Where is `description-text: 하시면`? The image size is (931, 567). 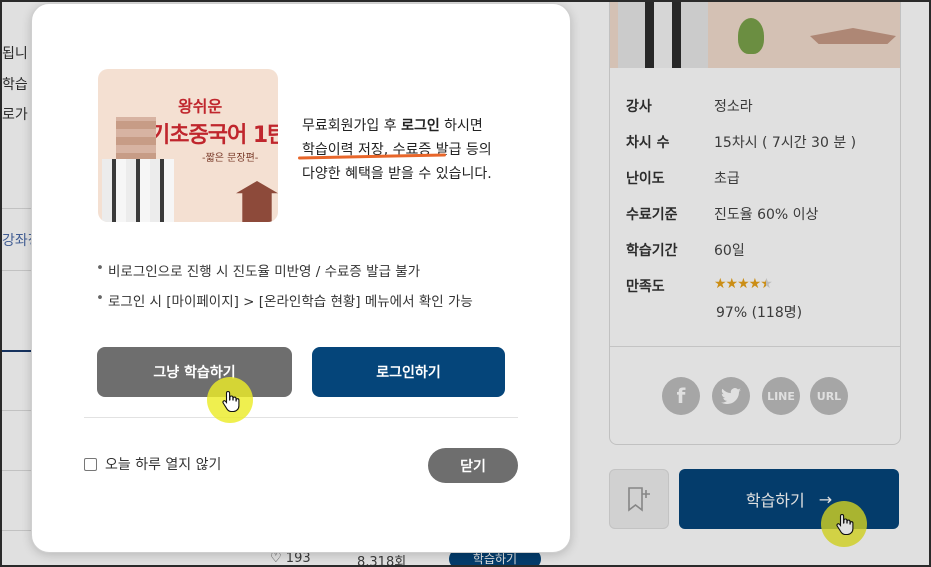
description-text: 하시면 is located at coordinates (461, 126).